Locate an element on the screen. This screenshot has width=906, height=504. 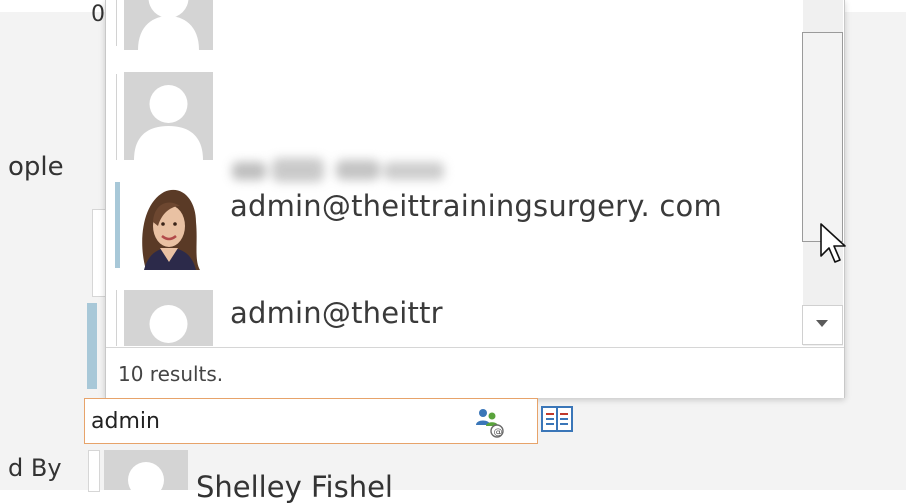
contact-email: admin@theittrainingsurgery. com is located at coordinates (476, 206).